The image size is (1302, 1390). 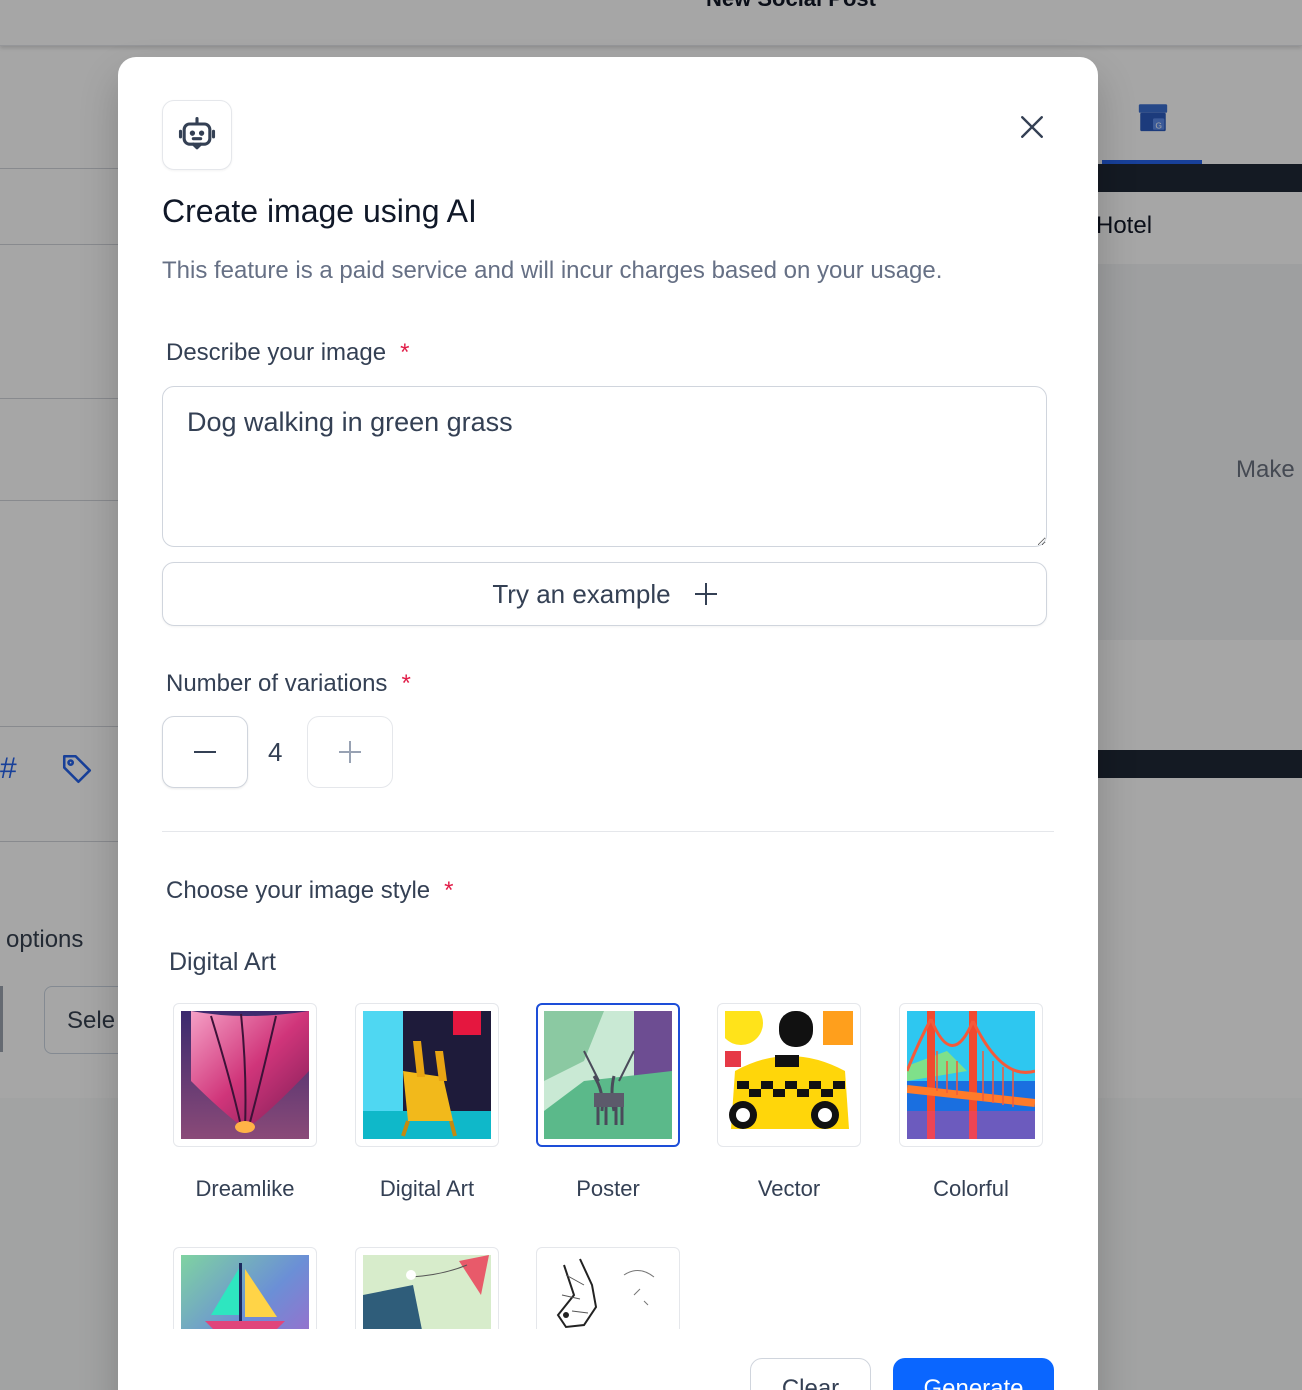 I want to click on style-group-label: Digital Art, so click(x=222, y=962).